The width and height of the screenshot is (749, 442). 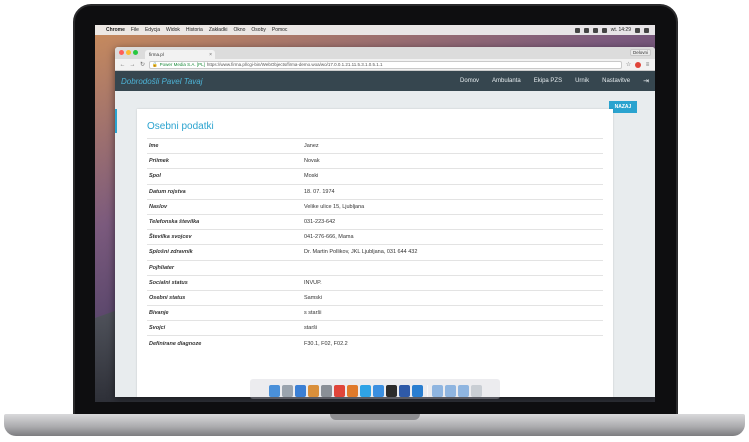 I want to click on section-title: Osebni podatki, so click(x=180, y=126).